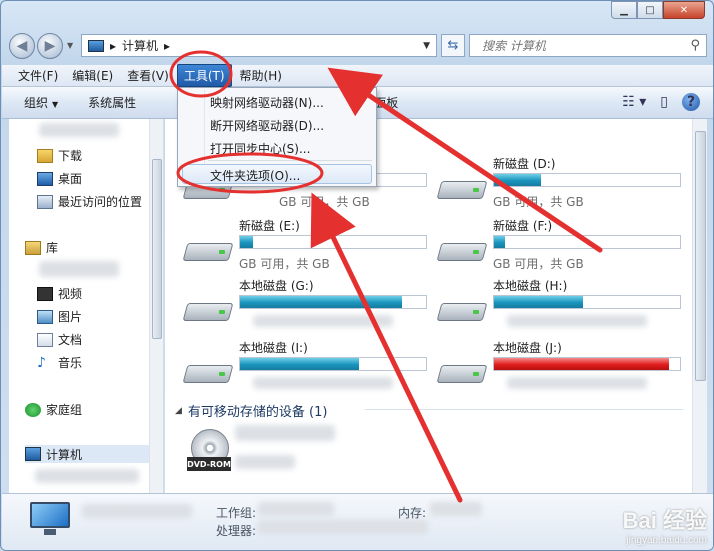  I want to click on drive-tile: 新磁盘 (F:) GB 可用，共 GB, so click(561, 245).